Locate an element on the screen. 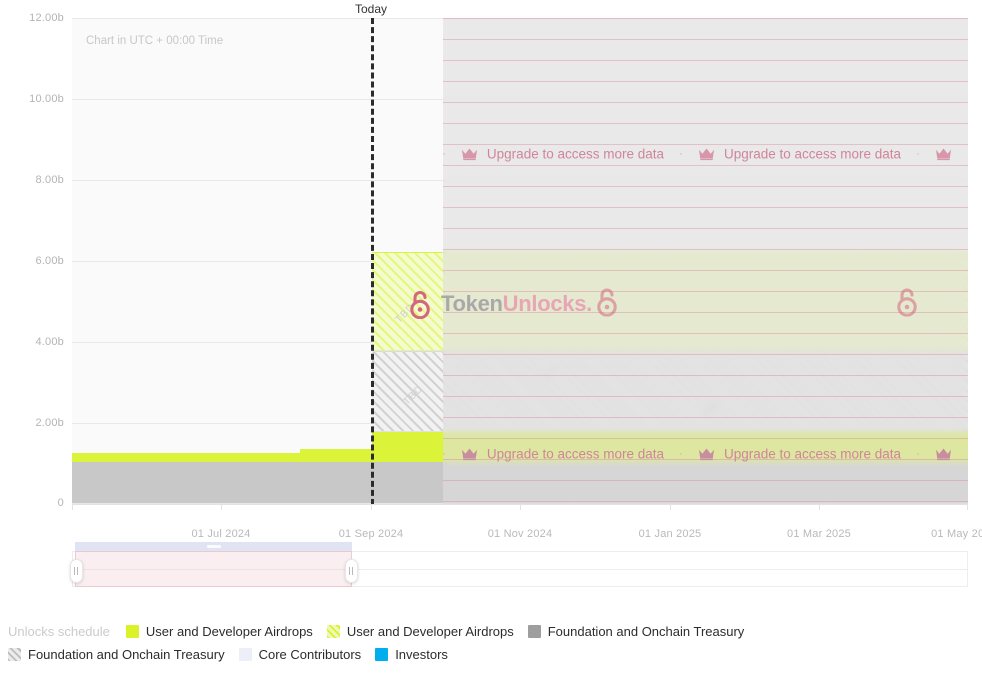 This screenshot has width=982, height=679. x-tick-label: 01 Jan 2025 is located at coordinates (670, 534).